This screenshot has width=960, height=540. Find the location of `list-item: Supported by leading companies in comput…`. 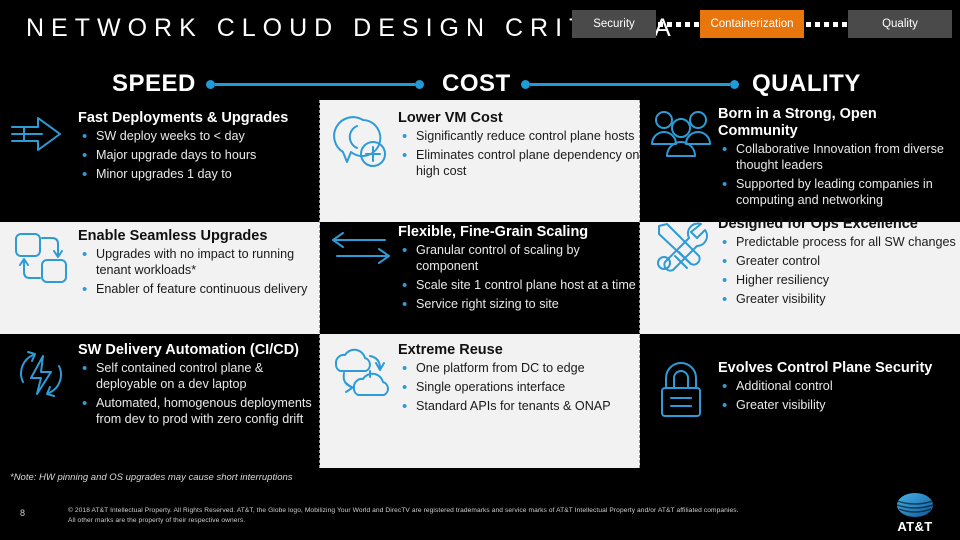

list-item: Supported by leading companies in comput… is located at coordinates (837, 192).